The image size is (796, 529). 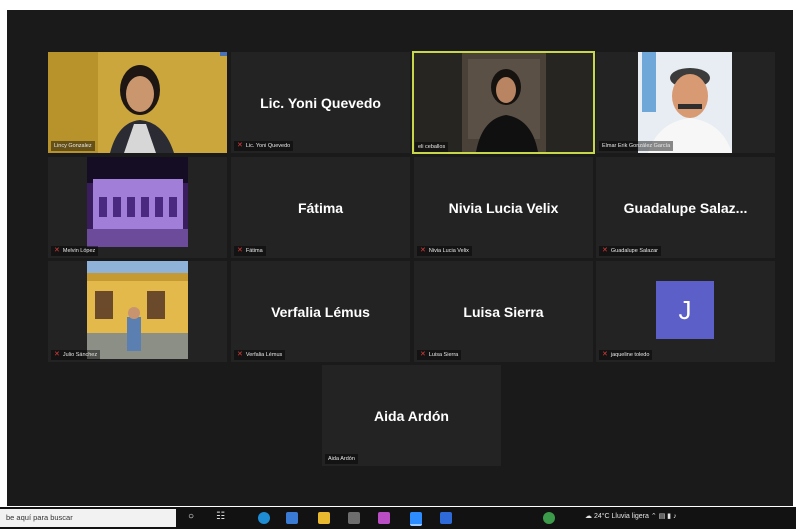 I want to click on participant-tile: Guadalupe Salaz... ✕ Guadalupe Salazar, so click(x=685, y=207).